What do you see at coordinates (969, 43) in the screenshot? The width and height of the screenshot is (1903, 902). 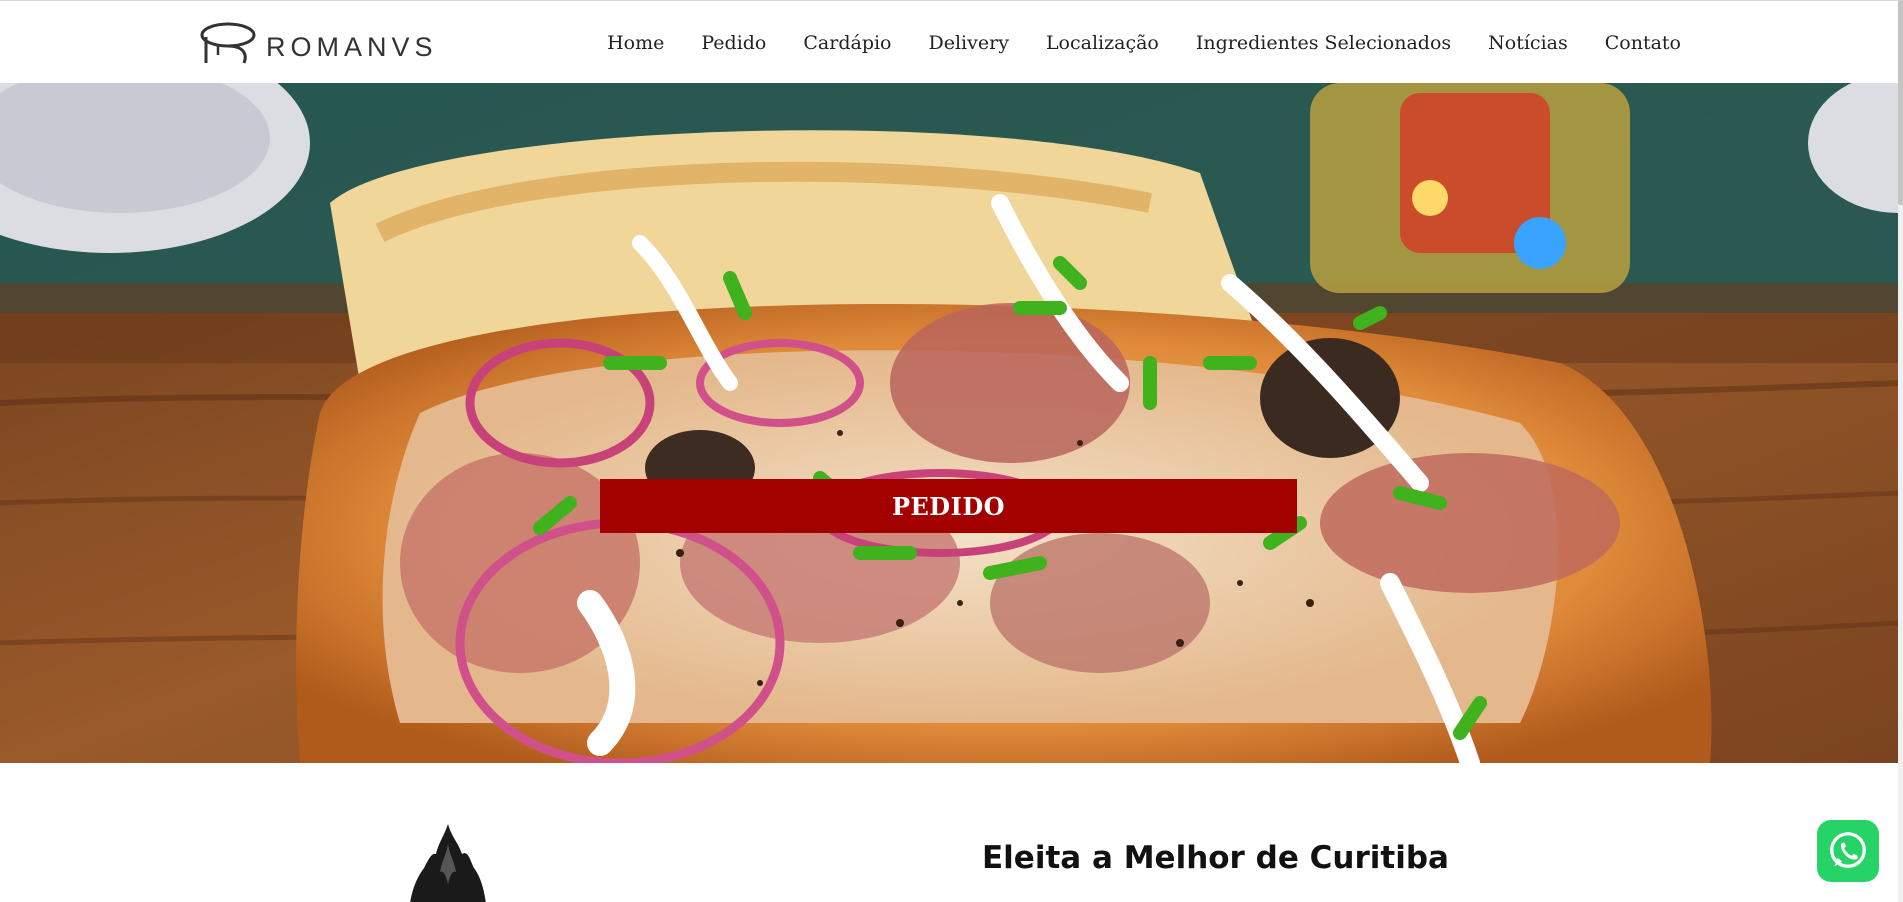 I see `nav-item-delivery: Delivery` at bounding box center [969, 43].